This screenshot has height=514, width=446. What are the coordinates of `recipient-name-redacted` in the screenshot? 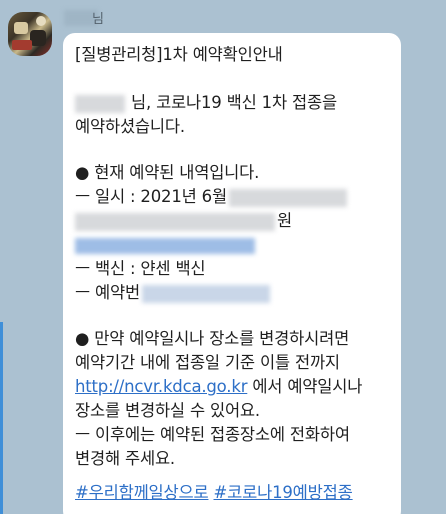 It's located at (100, 103).